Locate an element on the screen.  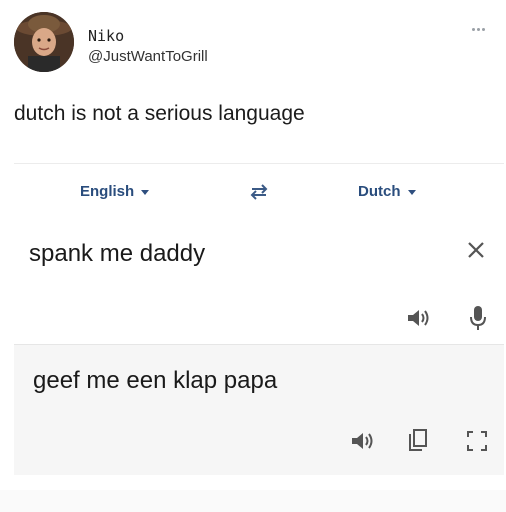
source-language-selector: English is located at coordinates (115, 191).